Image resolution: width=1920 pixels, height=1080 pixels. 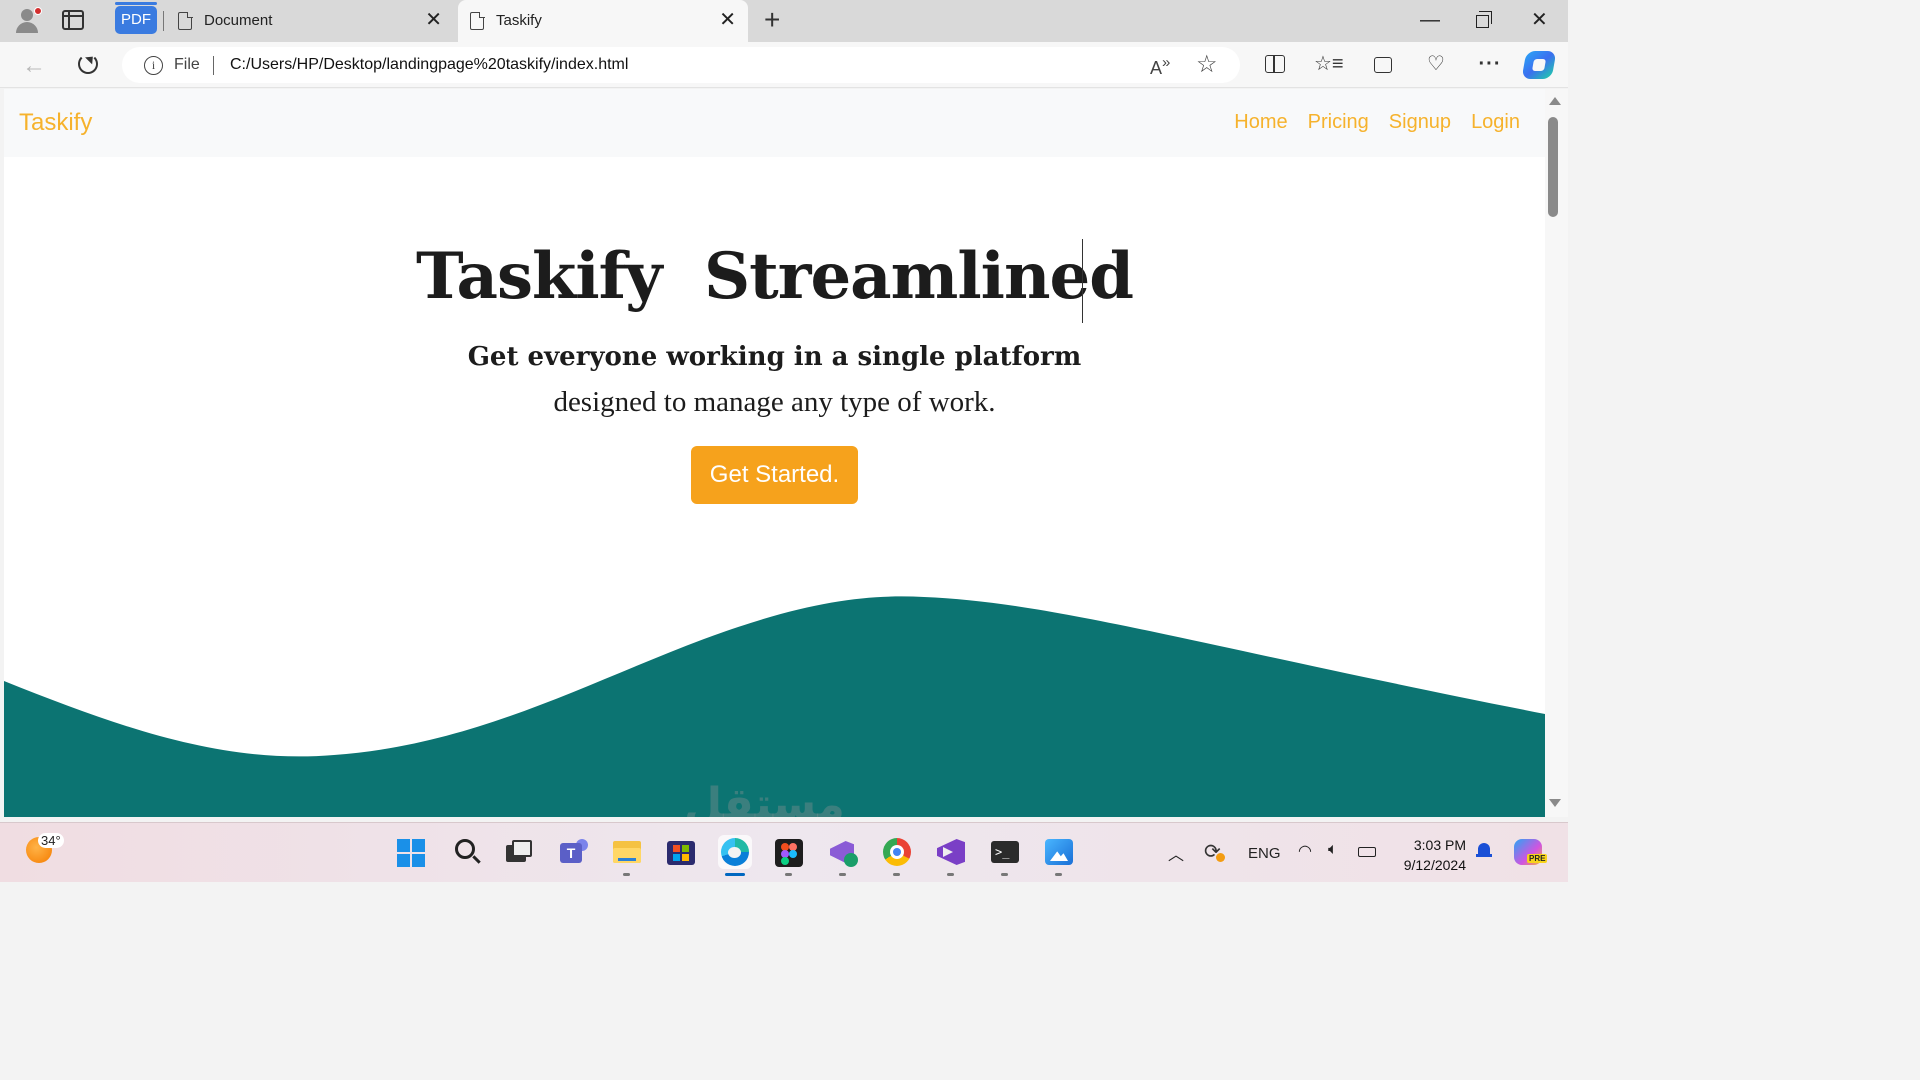 I want to click on photos-icon, so click(x=1059, y=855).